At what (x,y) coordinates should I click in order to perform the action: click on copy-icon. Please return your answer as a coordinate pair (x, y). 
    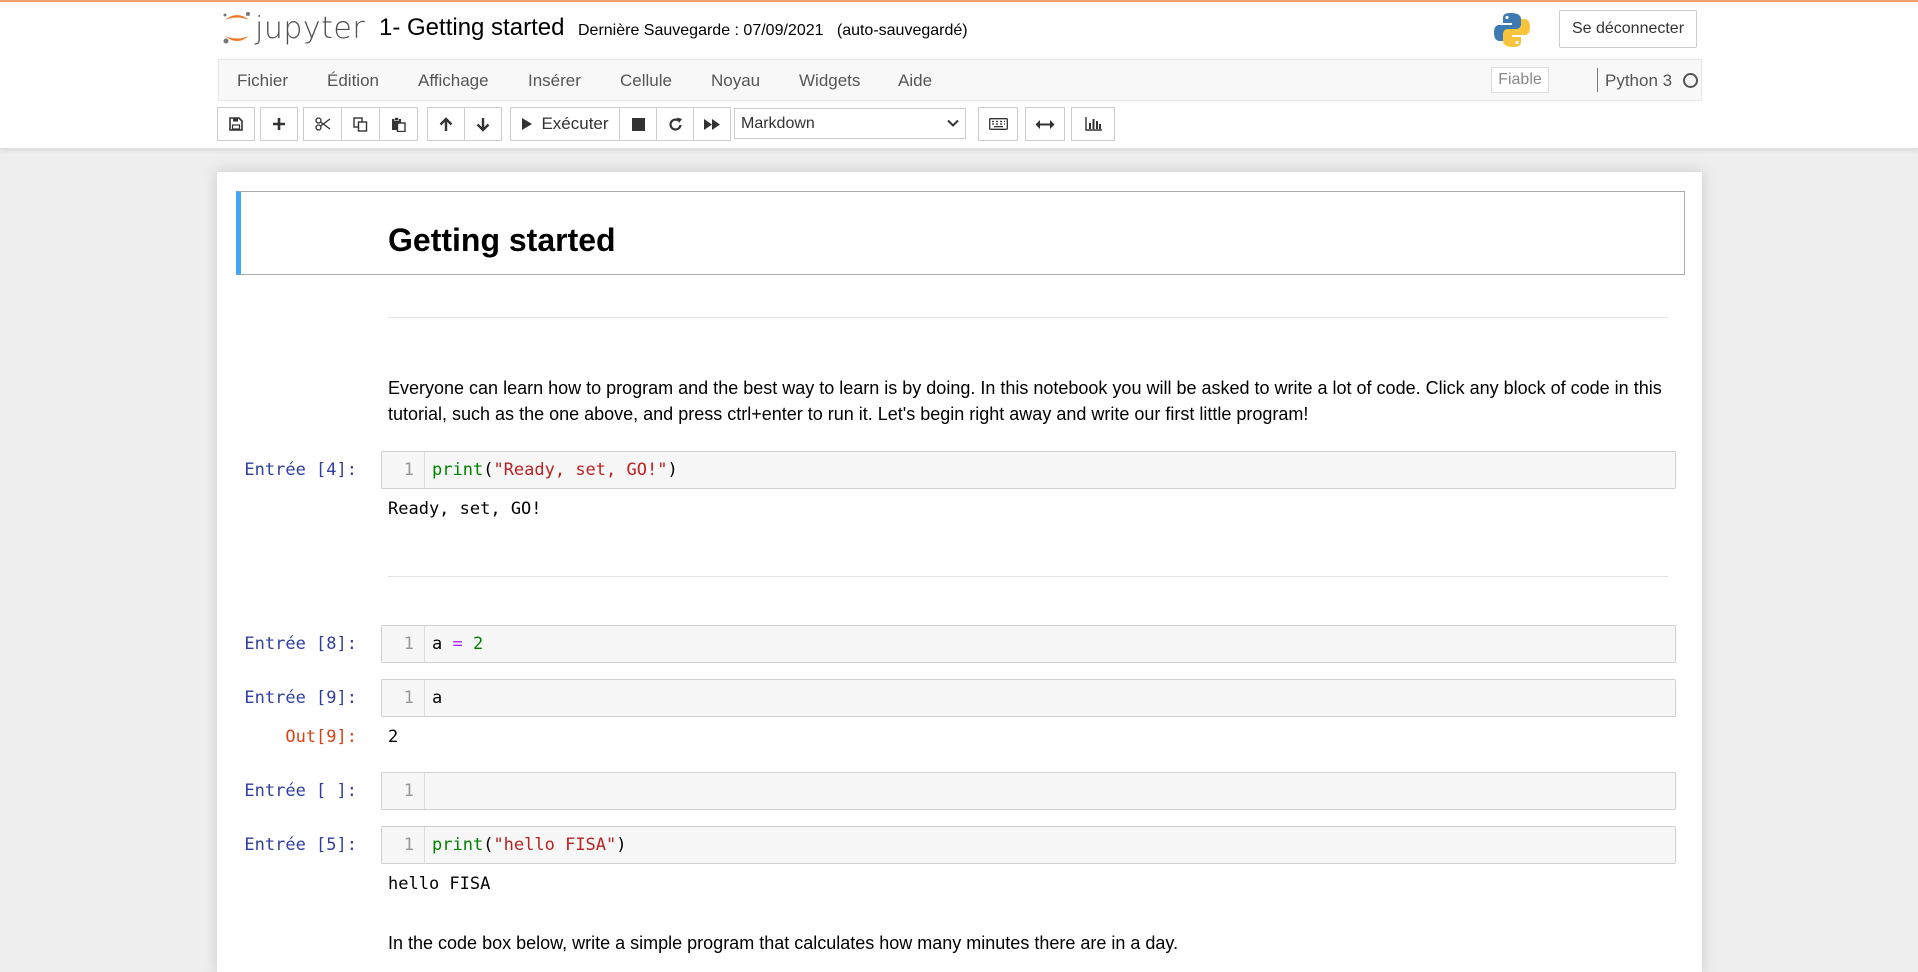
    Looking at the image, I should click on (360, 124).